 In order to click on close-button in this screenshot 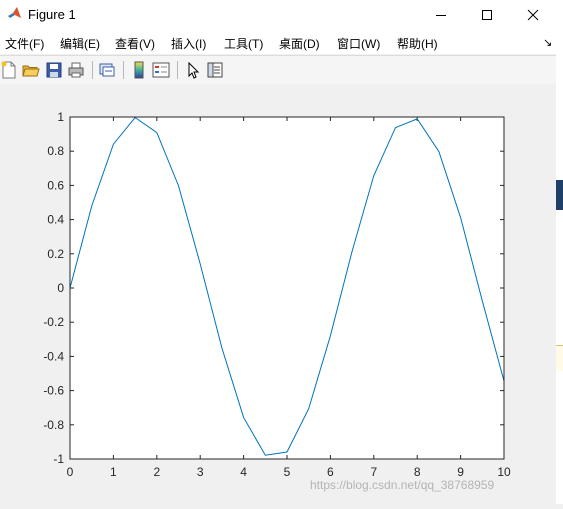, I will do `click(533, 15)`.